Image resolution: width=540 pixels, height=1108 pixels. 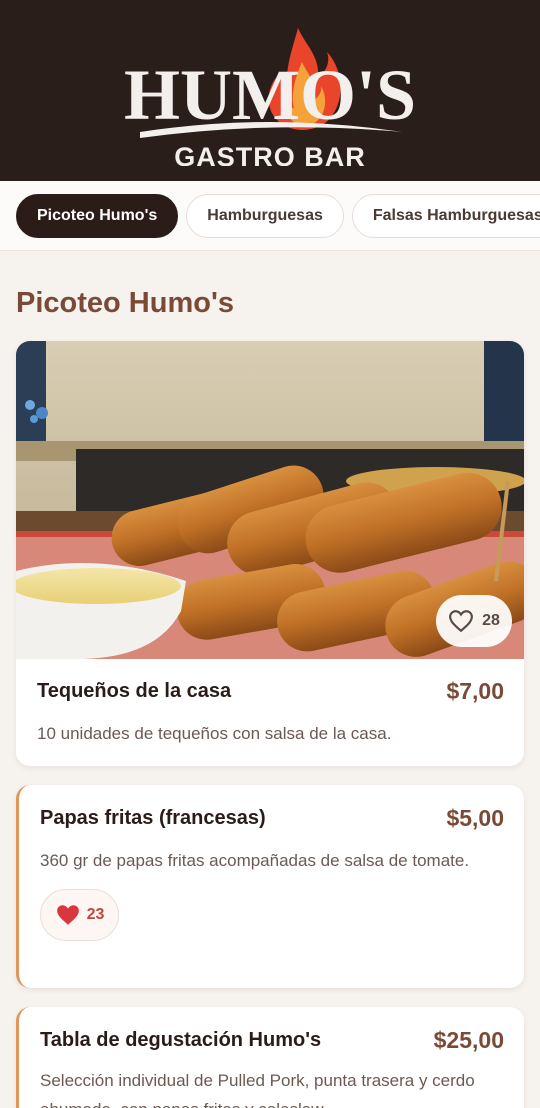 I want to click on item-name: Tabla de degustación Humo's, so click(x=181, y=1040).